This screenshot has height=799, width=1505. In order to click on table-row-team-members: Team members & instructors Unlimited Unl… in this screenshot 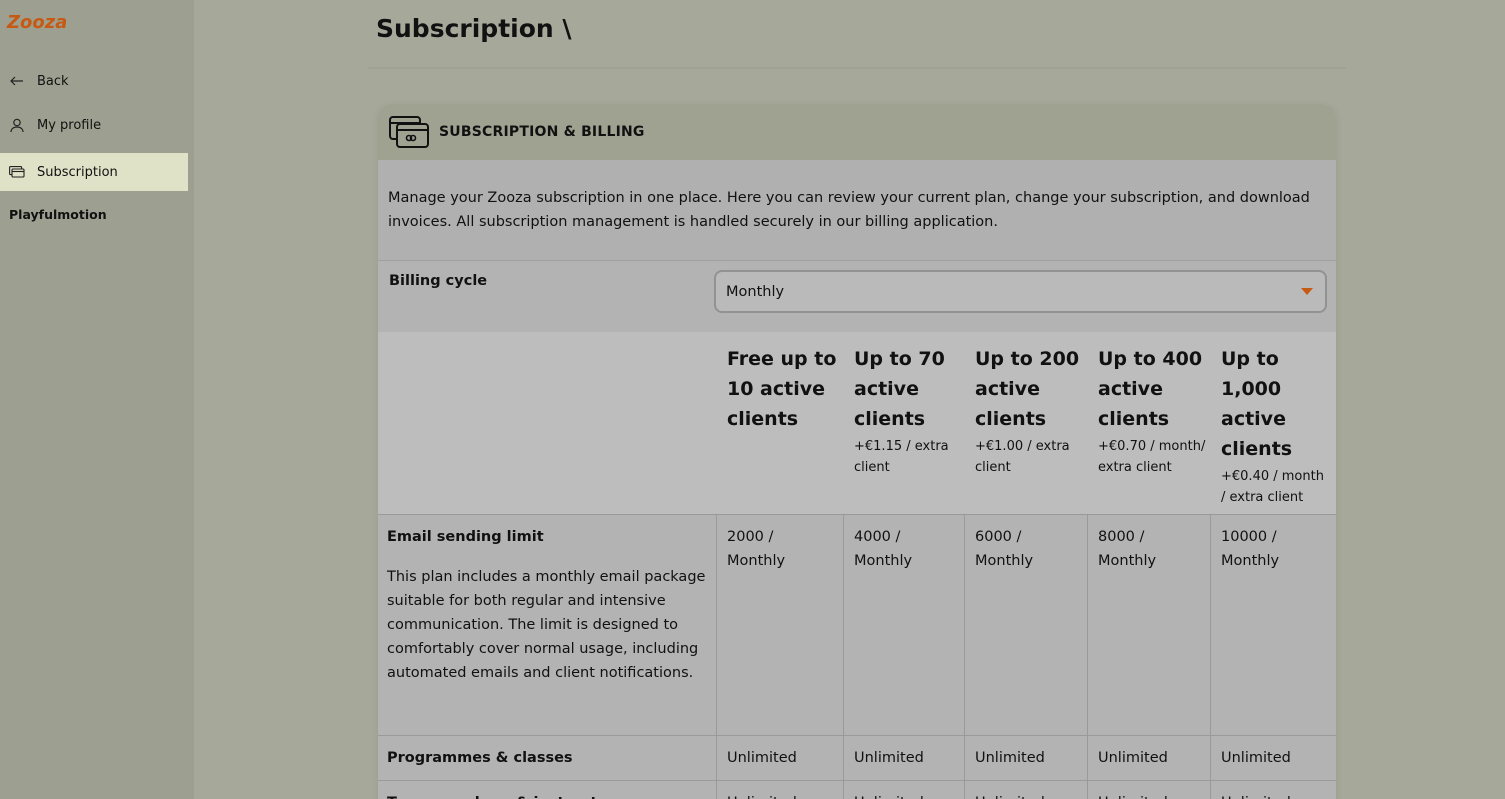, I will do `click(857, 789)`.